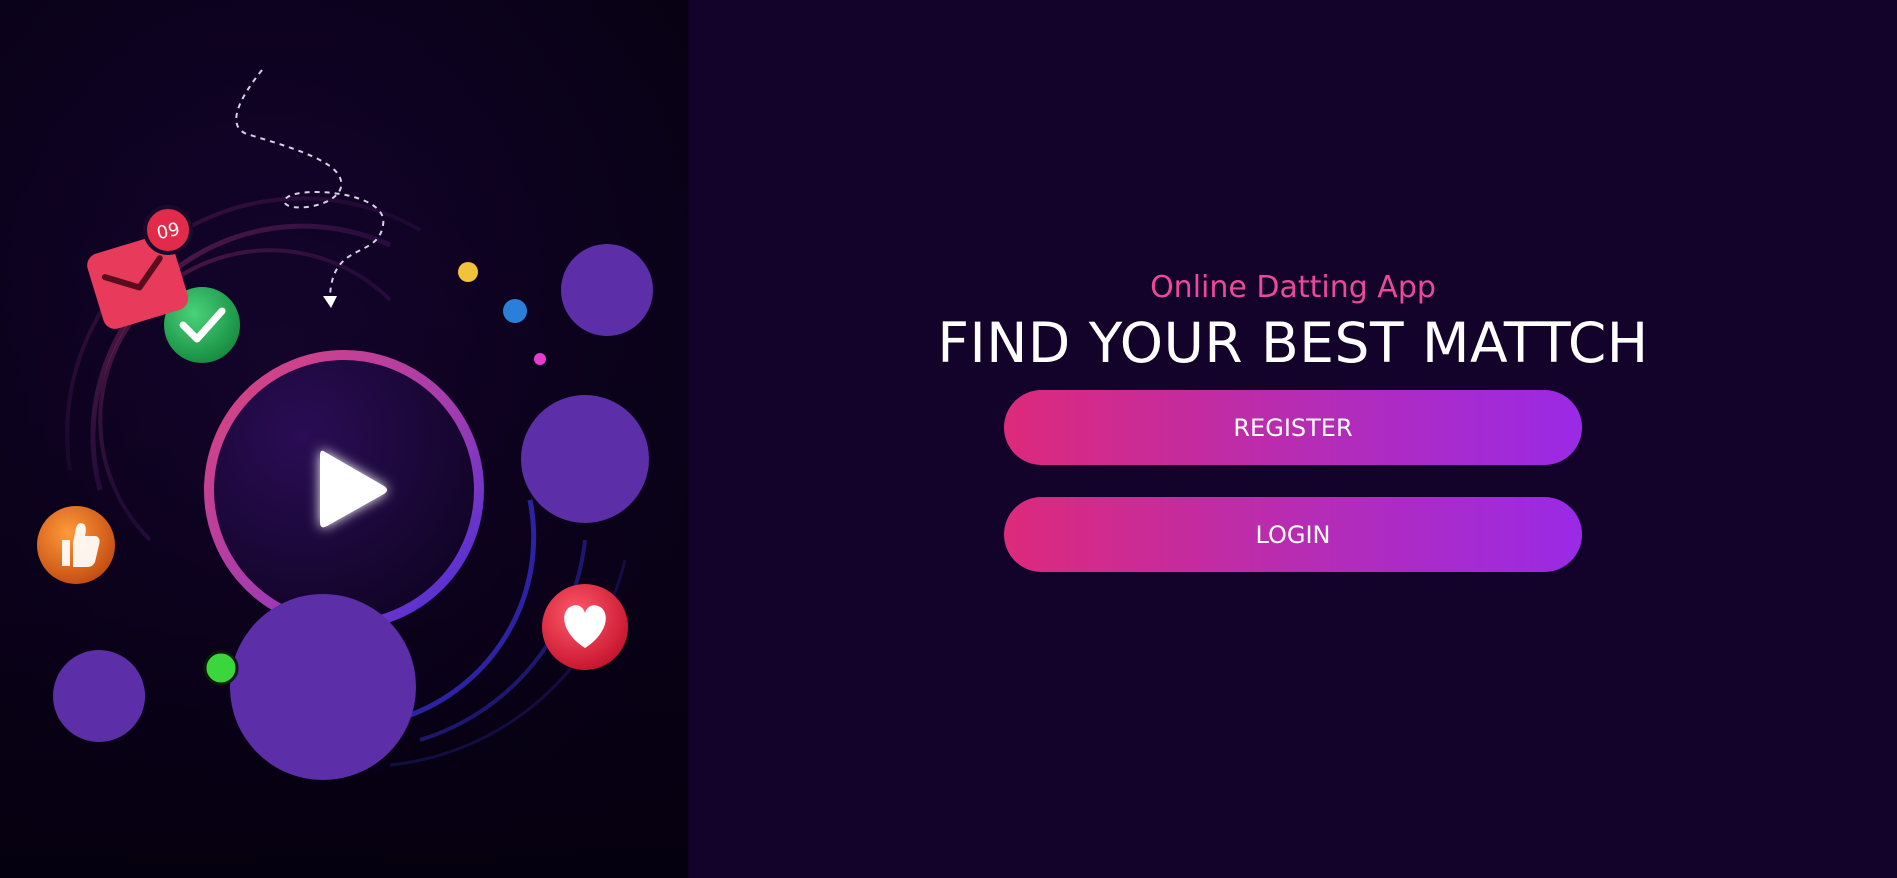 This screenshot has width=1897, height=878. What do you see at coordinates (76, 545) in the screenshot?
I see `thumbs-up-icon` at bounding box center [76, 545].